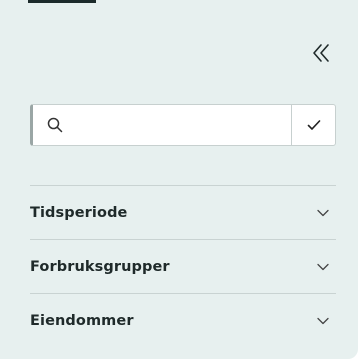 The height and width of the screenshot is (359, 358). What do you see at coordinates (183, 320) in the screenshot?
I see `filter-eiendommer: Eiendommer` at bounding box center [183, 320].